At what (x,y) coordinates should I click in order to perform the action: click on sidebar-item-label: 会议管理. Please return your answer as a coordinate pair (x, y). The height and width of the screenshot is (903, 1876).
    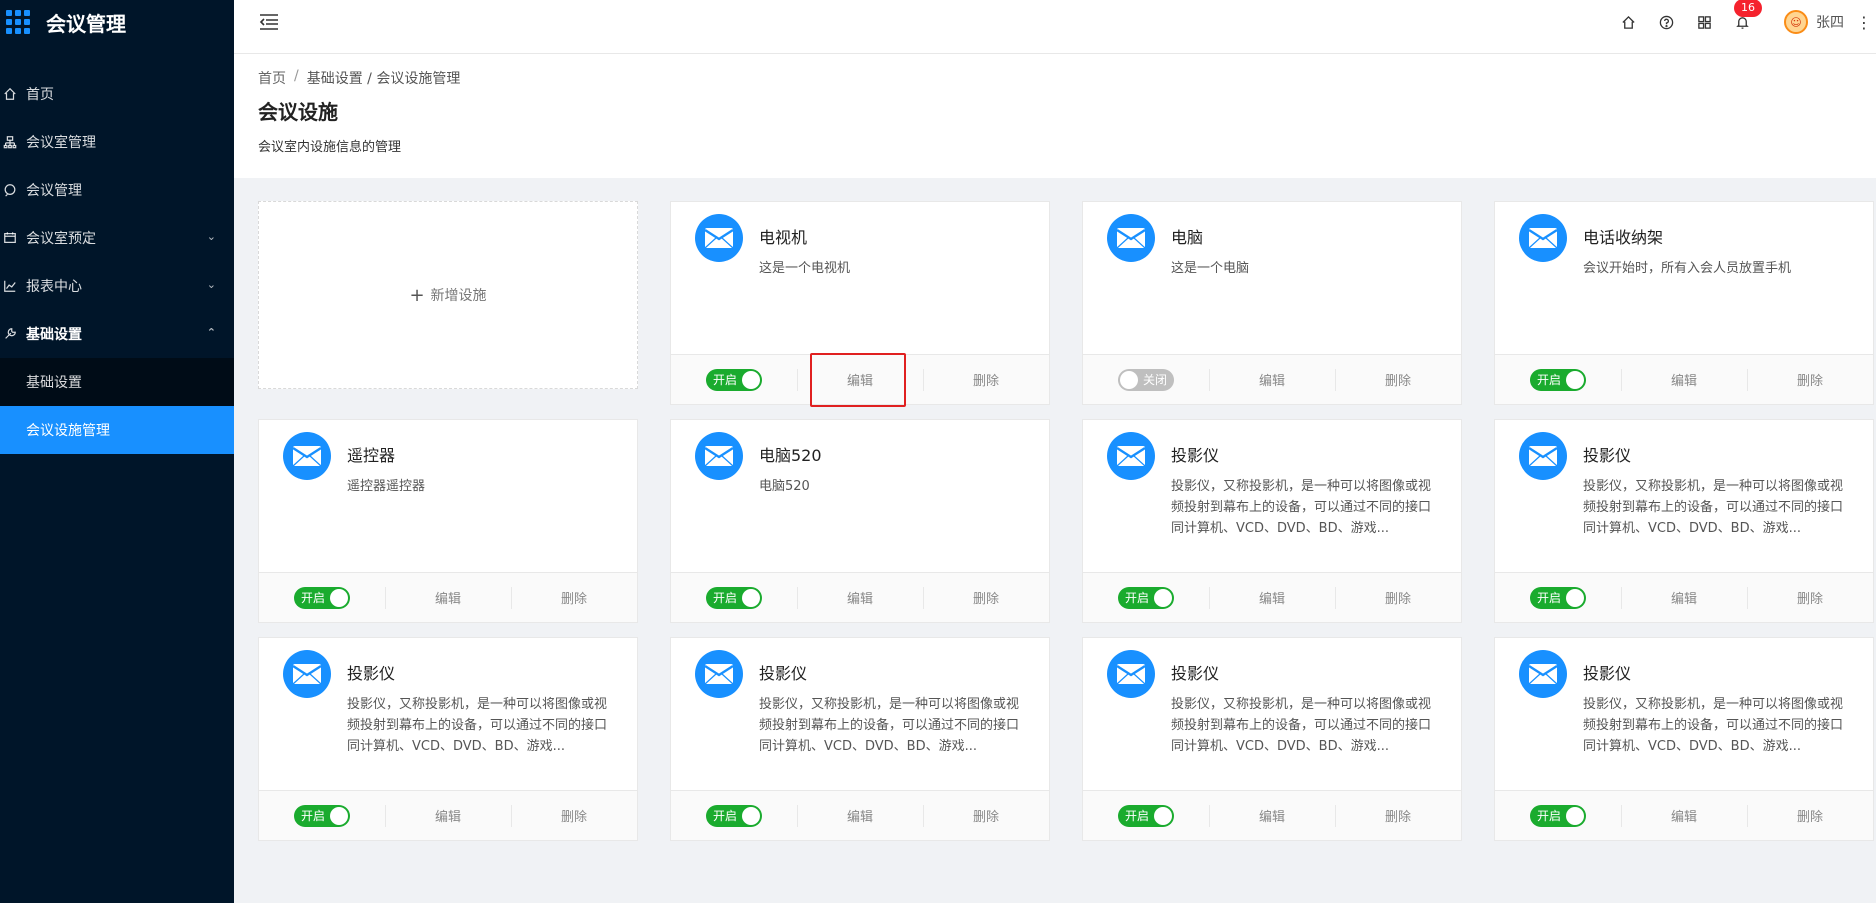
    Looking at the image, I should click on (54, 191).